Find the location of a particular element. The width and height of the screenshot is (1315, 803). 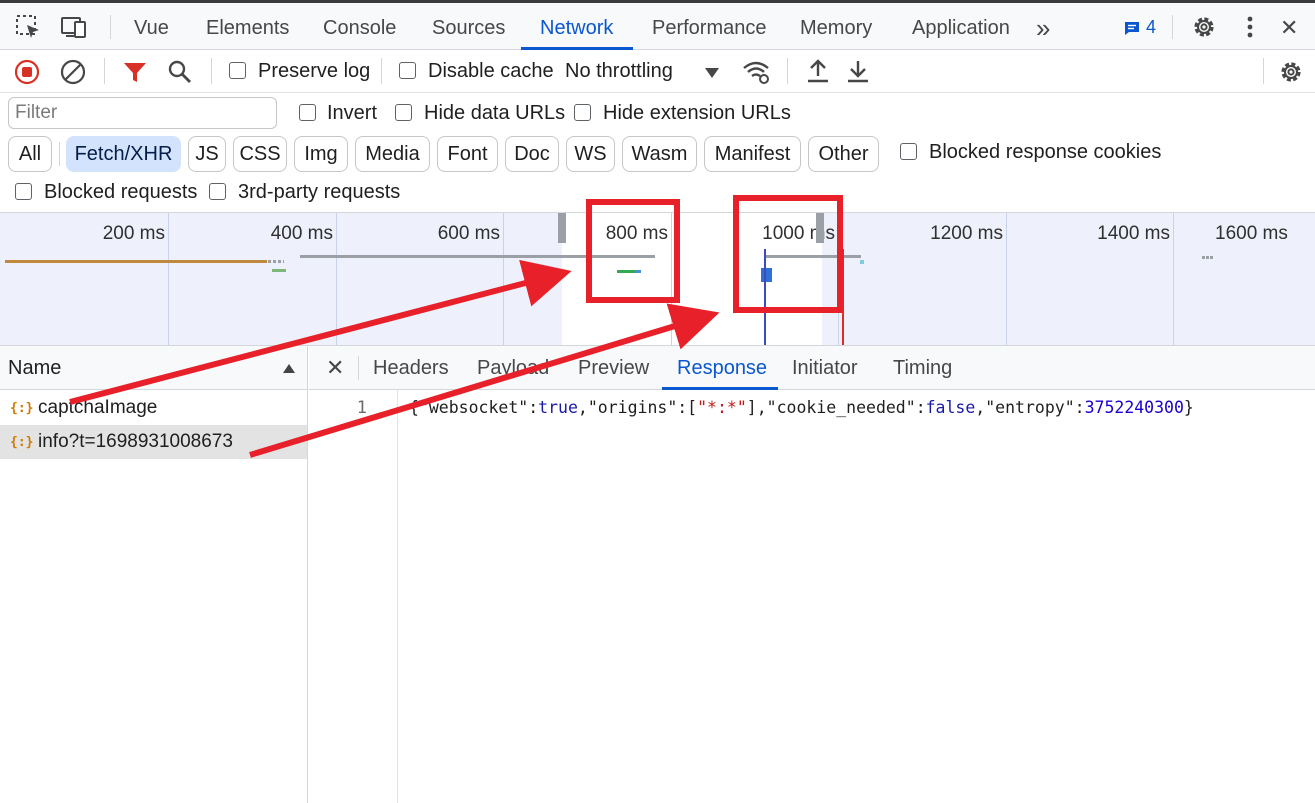

type-filter-other: Other is located at coordinates (843, 154).